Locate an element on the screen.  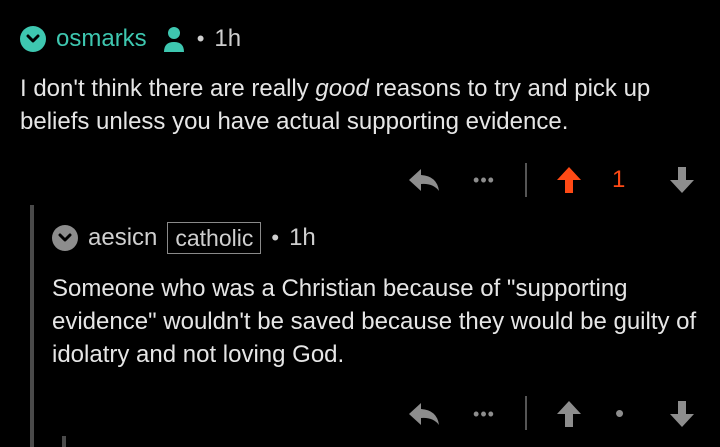
username: aesicn is located at coordinates (122, 238).